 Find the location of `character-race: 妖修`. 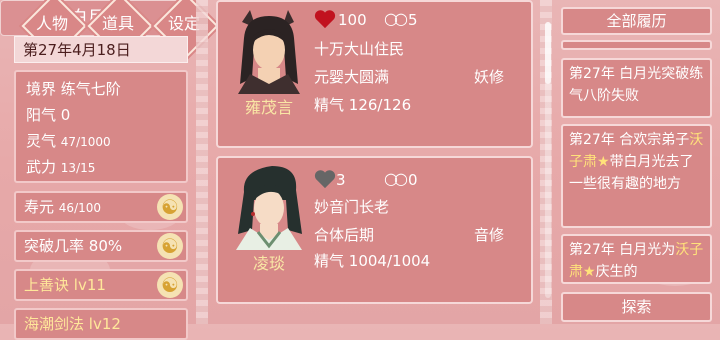

character-race: 妖修 is located at coordinates (489, 77).